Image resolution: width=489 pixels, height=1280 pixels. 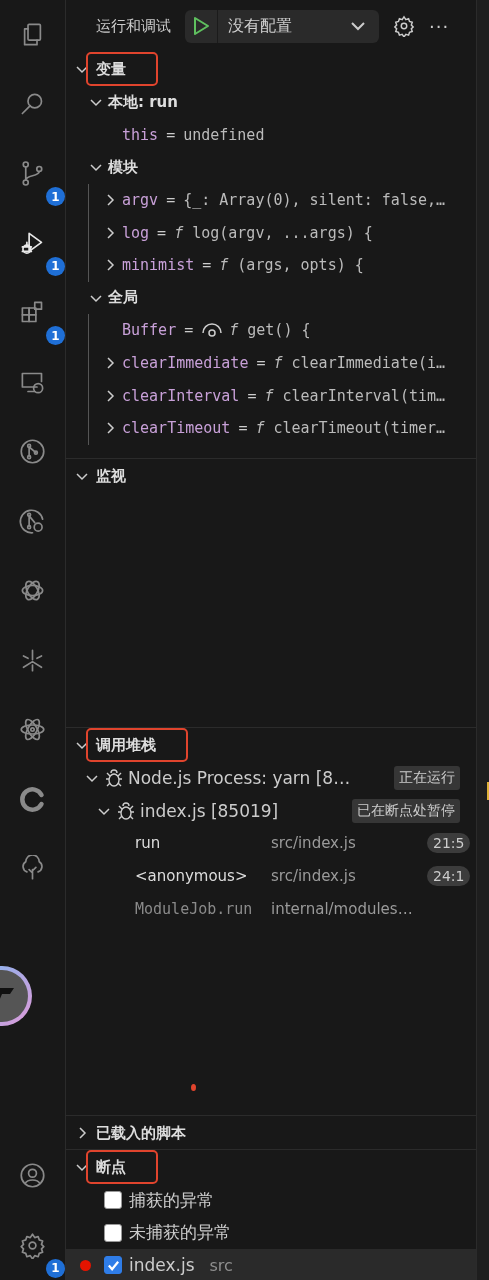 I want to click on variable-value: f (args, opts) {, so click(x=291, y=265).